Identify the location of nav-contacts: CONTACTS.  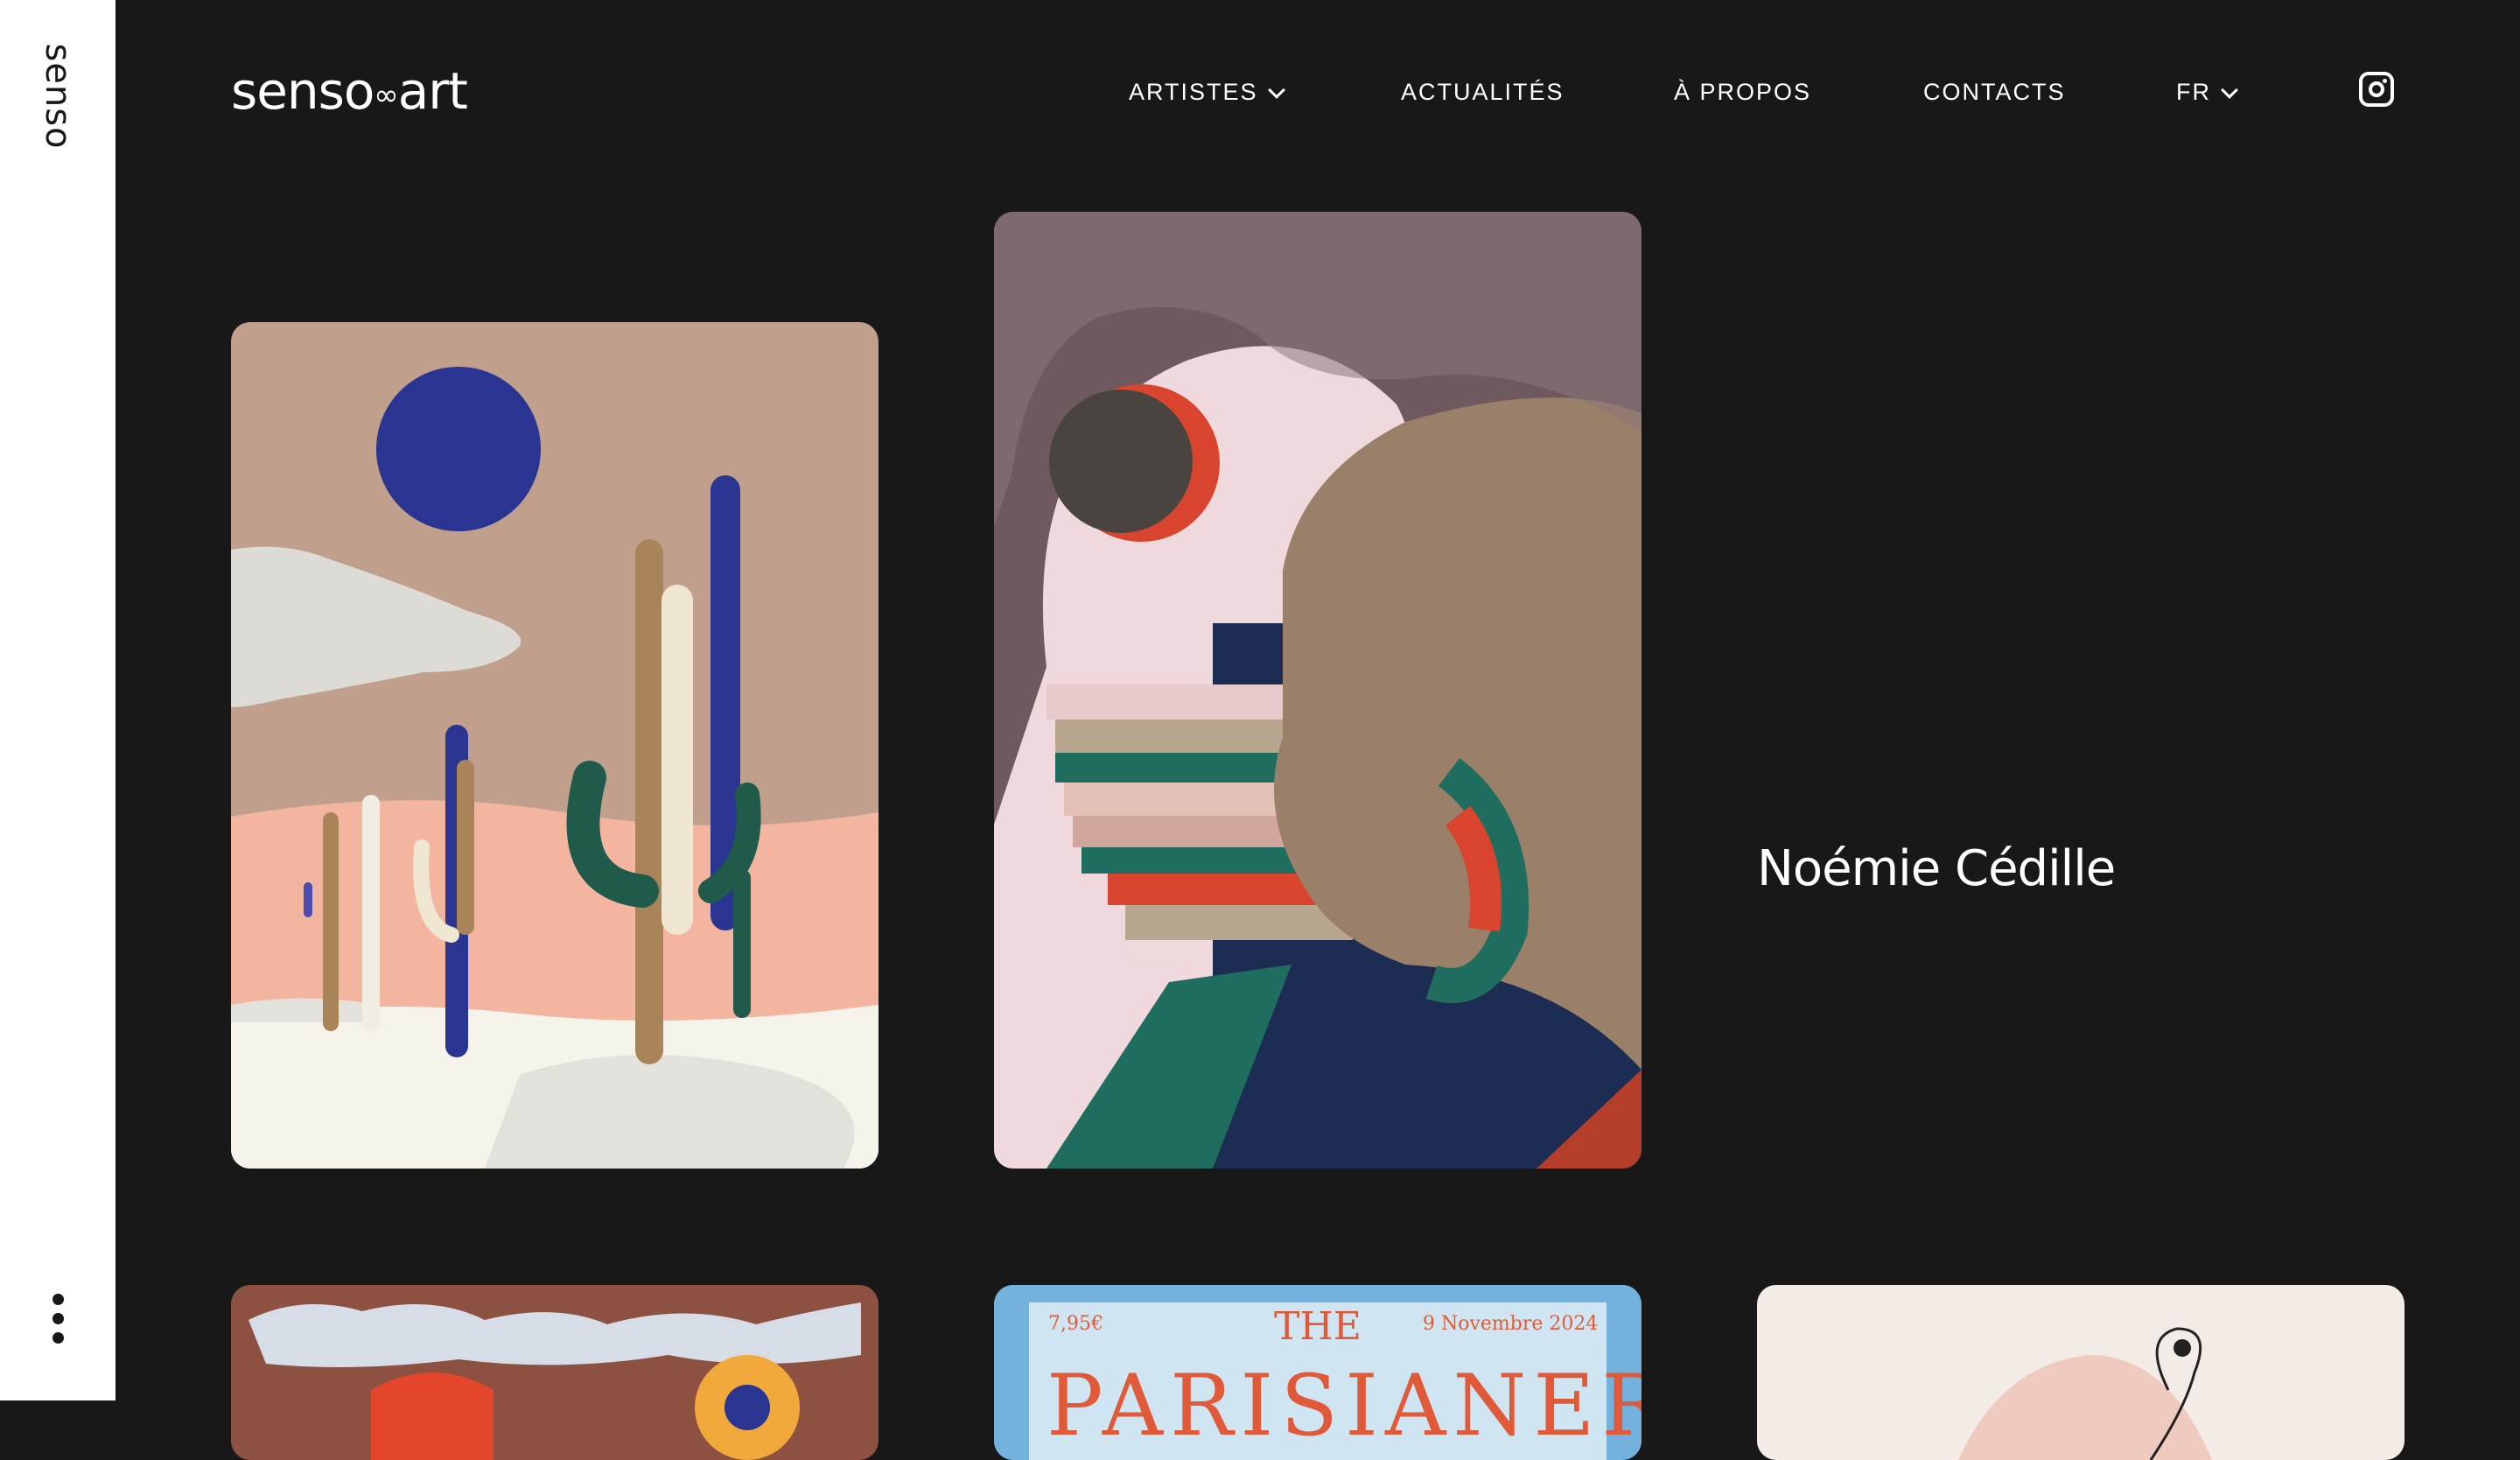
(1994, 93).